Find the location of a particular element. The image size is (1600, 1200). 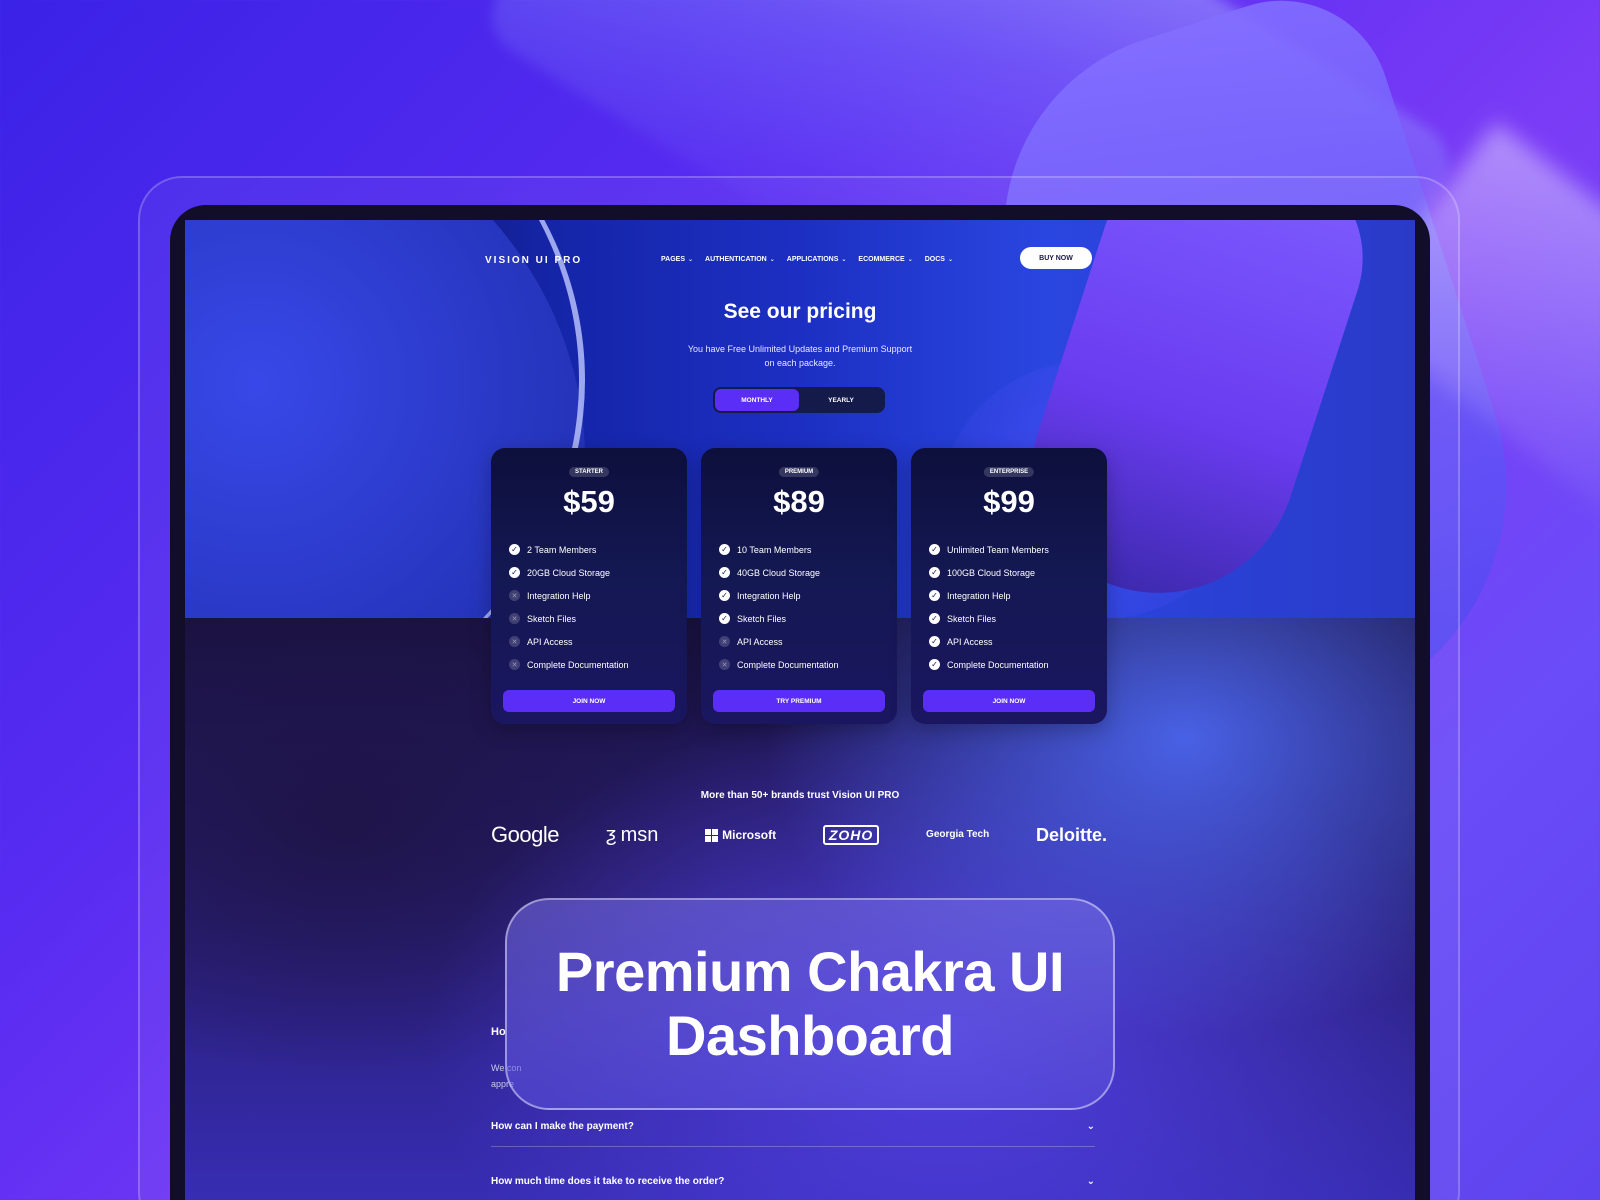

feature-item: ✕ API Access is located at coordinates (569, 641).